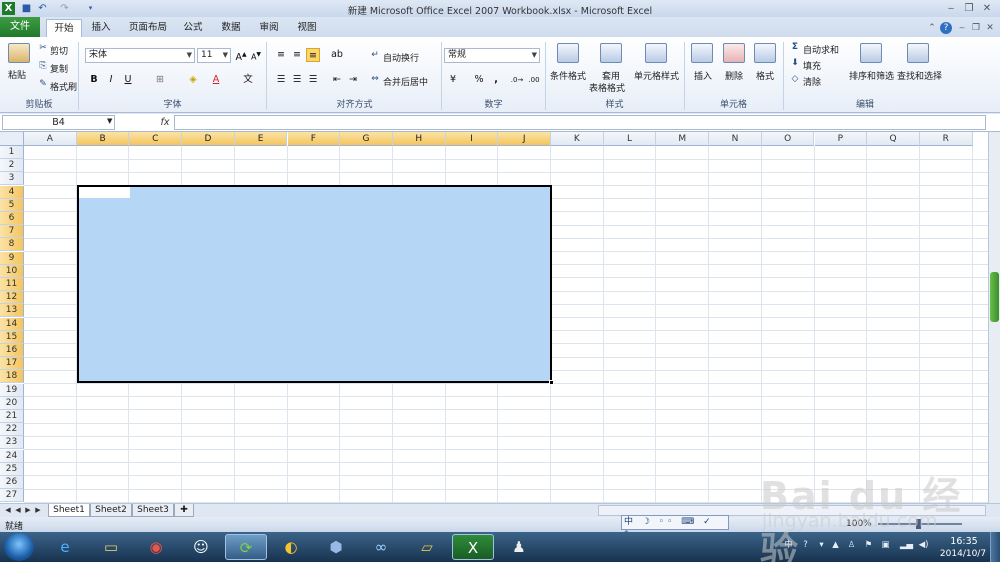  What do you see at coordinates (702, 53) in the screenshot?
I see `insert-cells-icon` at bounding box center [702, 53].